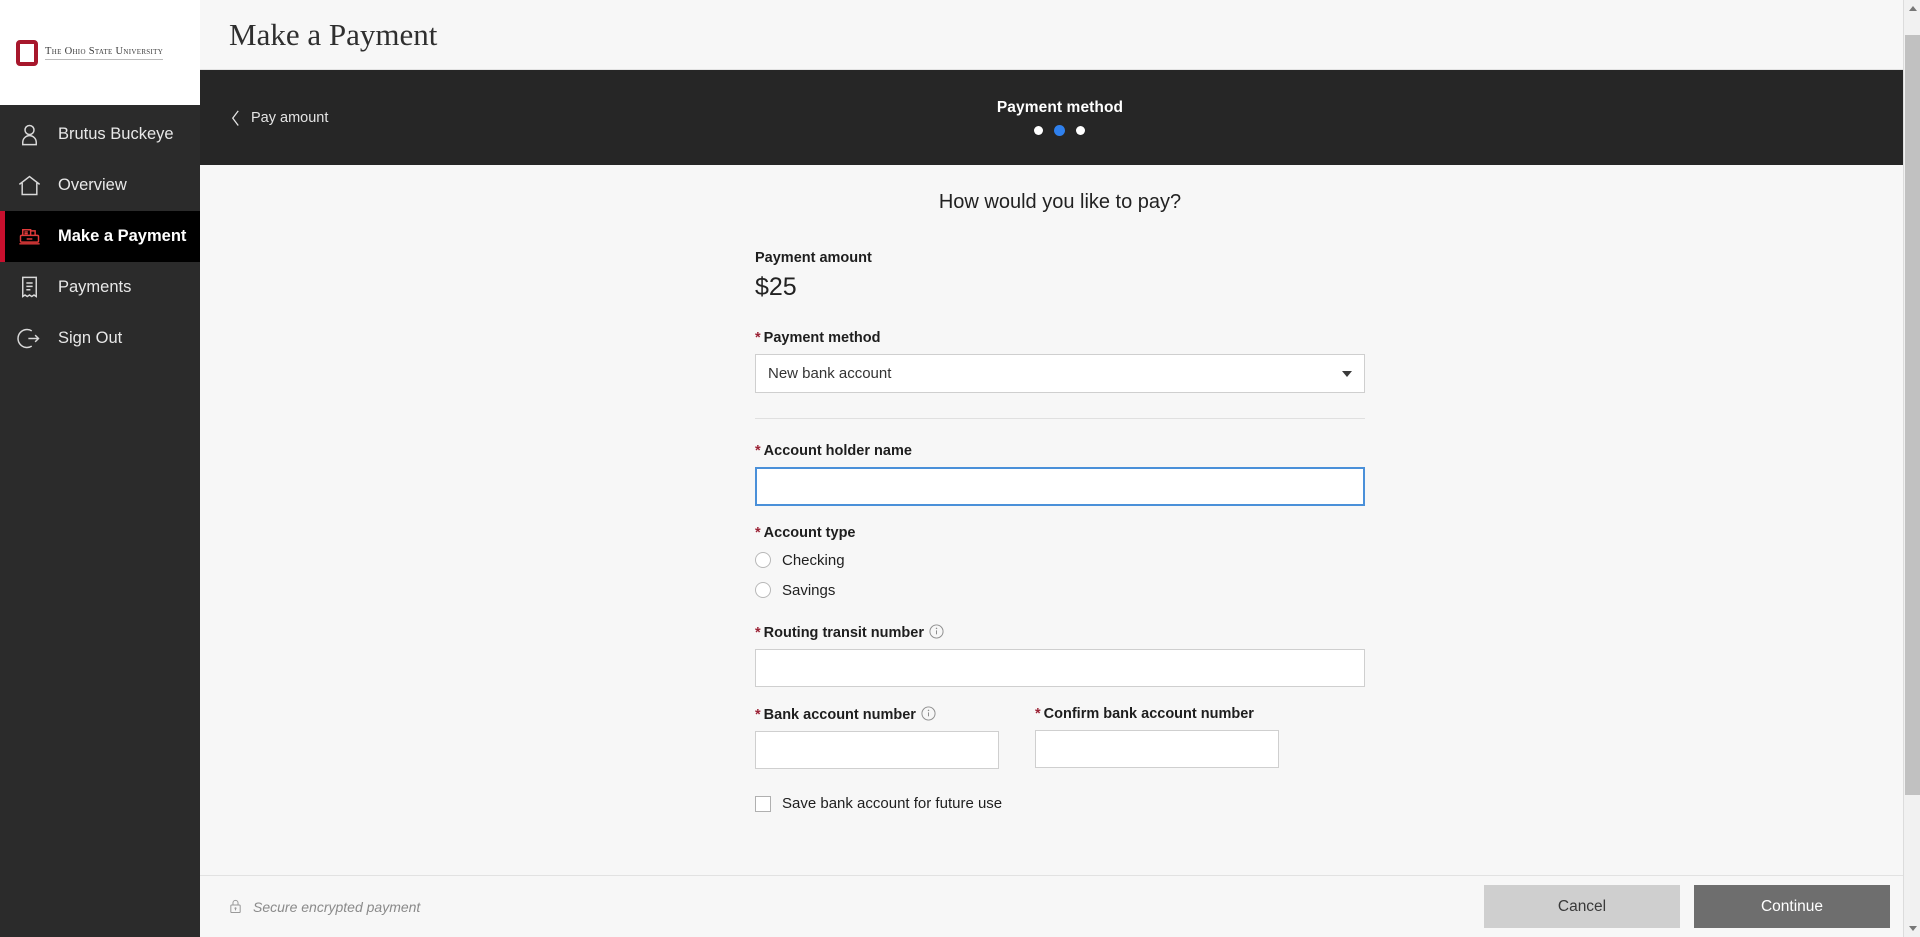 The width and height of the screenshot is (1920, 937). I want to click on routing-transit-number-field: * Routing transit number, so click(1060, 655).